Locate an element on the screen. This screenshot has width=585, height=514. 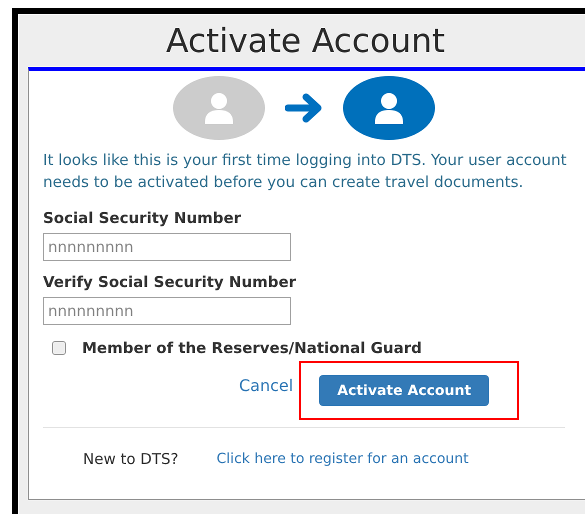
register-link: Click here to register for an account is located at coordinates (342, 459).